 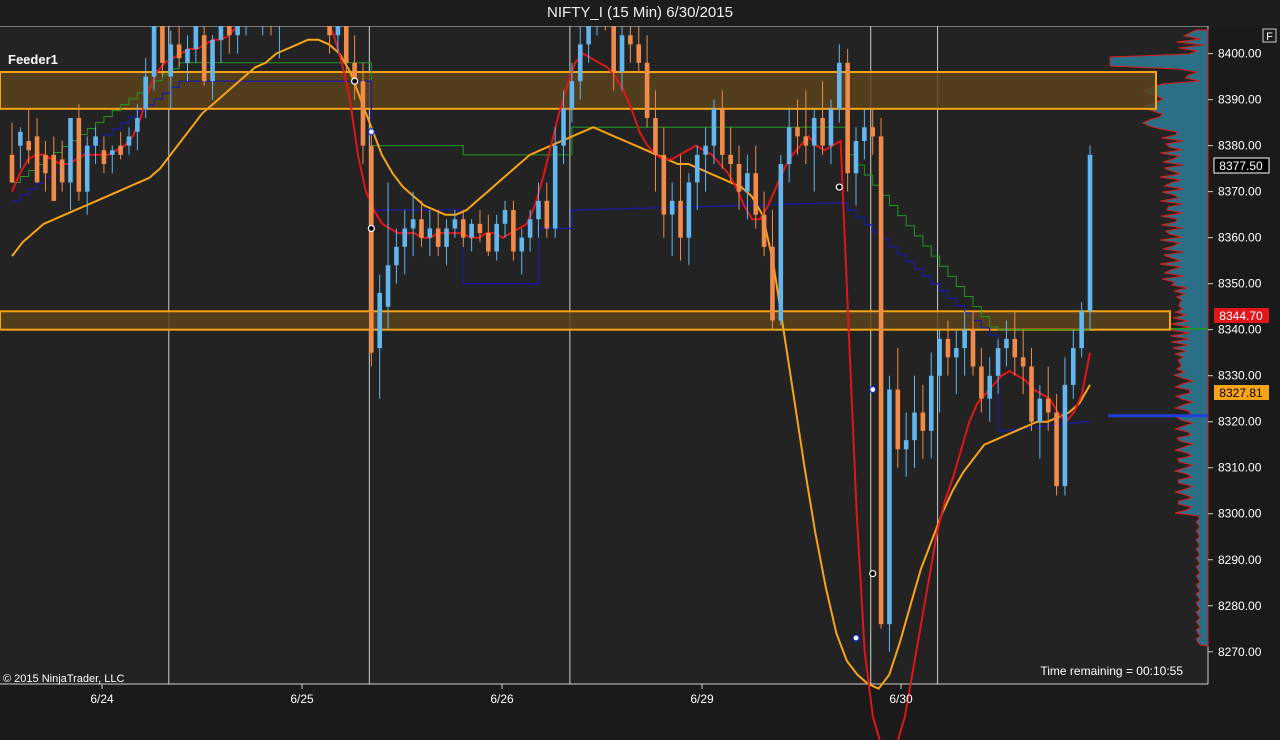 What do you see at coordinates (1240, 54) in the screenshot?
I see `price-tick-label: 8400.00` at bounding box center [1240, 54].